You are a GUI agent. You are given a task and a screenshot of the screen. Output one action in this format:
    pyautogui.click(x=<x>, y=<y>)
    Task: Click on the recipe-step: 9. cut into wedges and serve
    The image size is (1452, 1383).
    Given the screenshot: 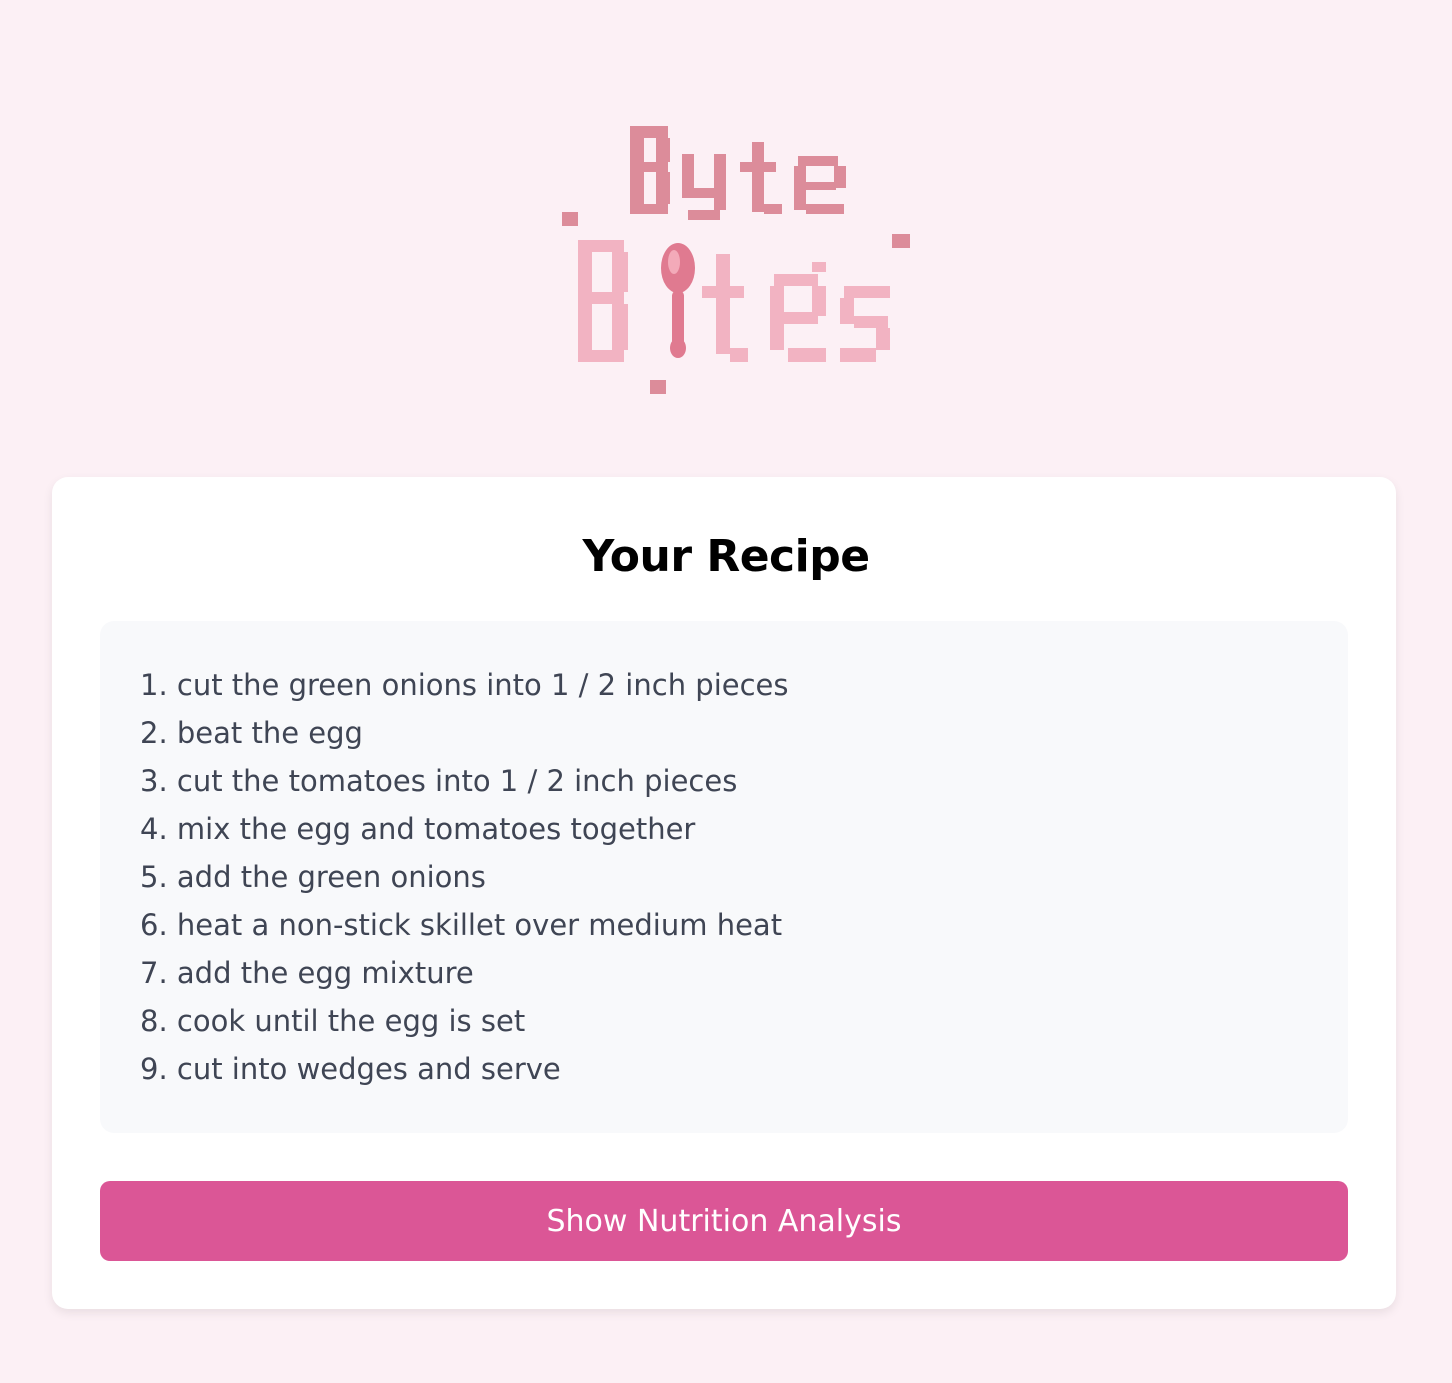 What is the action you would take?
    pyautogui.click(x=350, y=1069)
    